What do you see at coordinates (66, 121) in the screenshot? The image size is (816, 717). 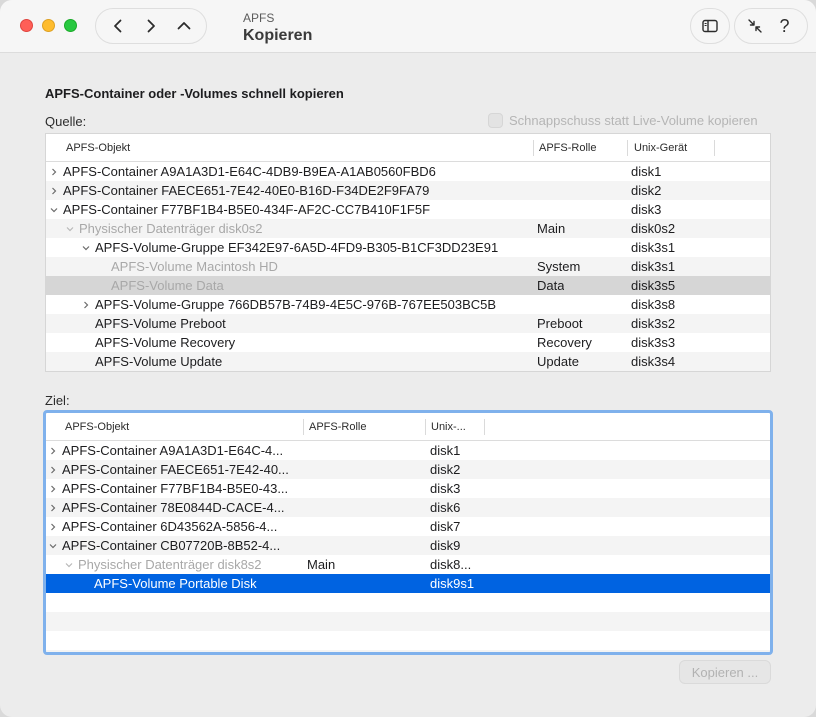 I see `source-label: Quelle:` at bounding box center [66, 121].